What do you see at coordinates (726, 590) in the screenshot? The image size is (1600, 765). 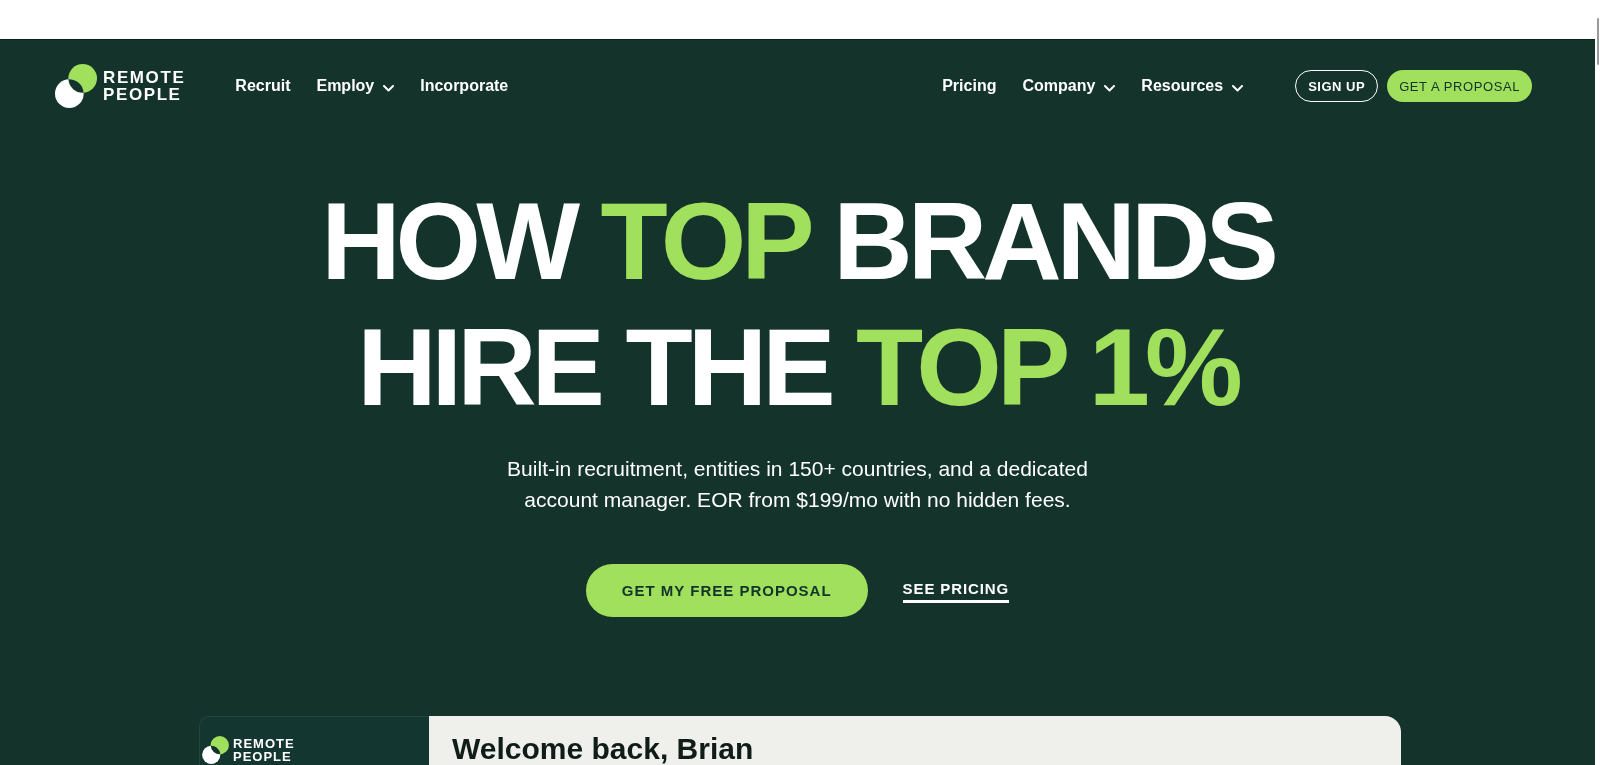 I see `primary-button: GET MY FREE PROPOSAL` at bounding box center [726, 590].